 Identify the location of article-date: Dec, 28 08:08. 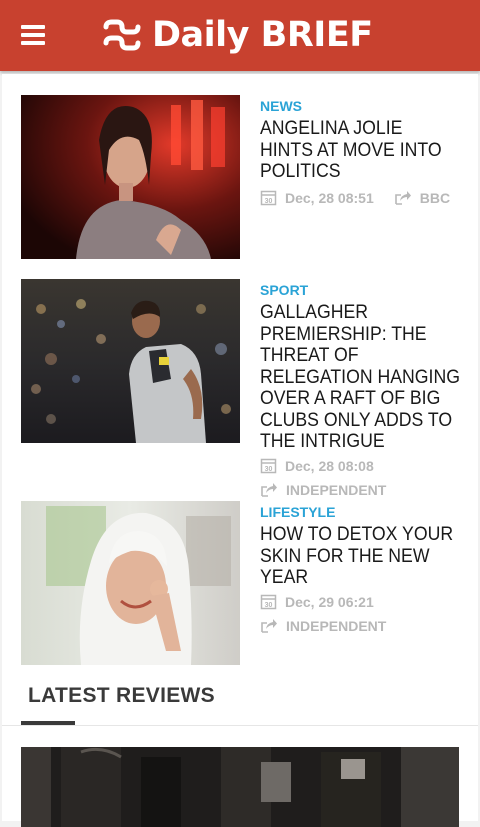
(329, 465).